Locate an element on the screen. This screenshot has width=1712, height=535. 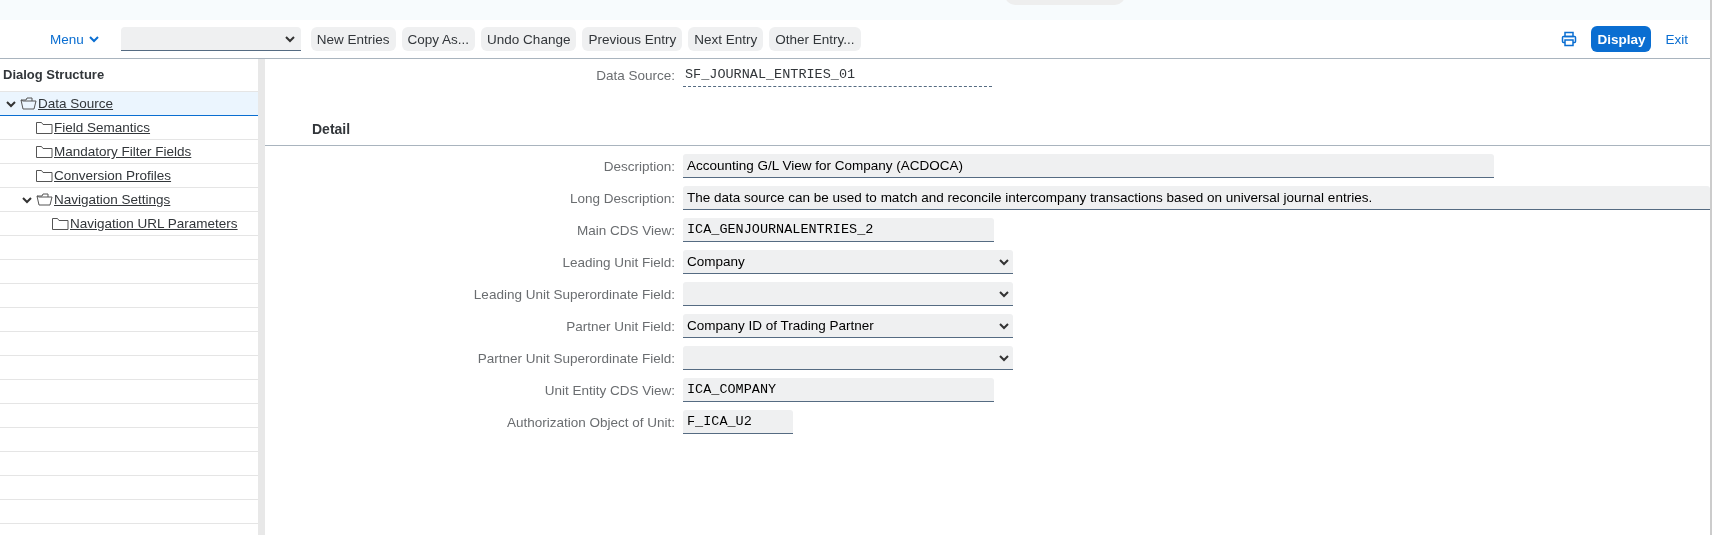
scrollbar is located at coordinates (261, 297).